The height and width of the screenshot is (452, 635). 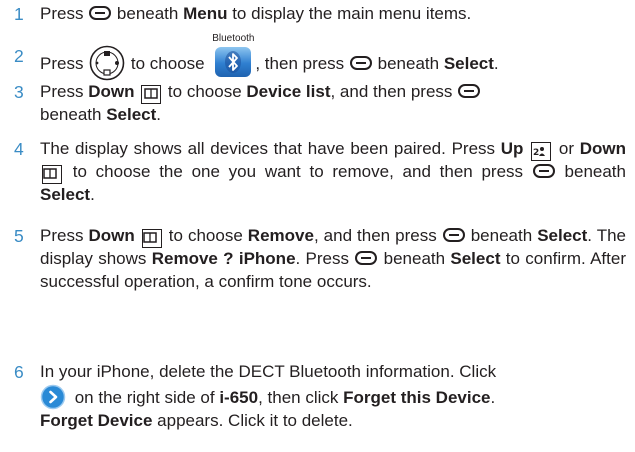 I want to click on step-number: 5, so click(x=19, y=236).